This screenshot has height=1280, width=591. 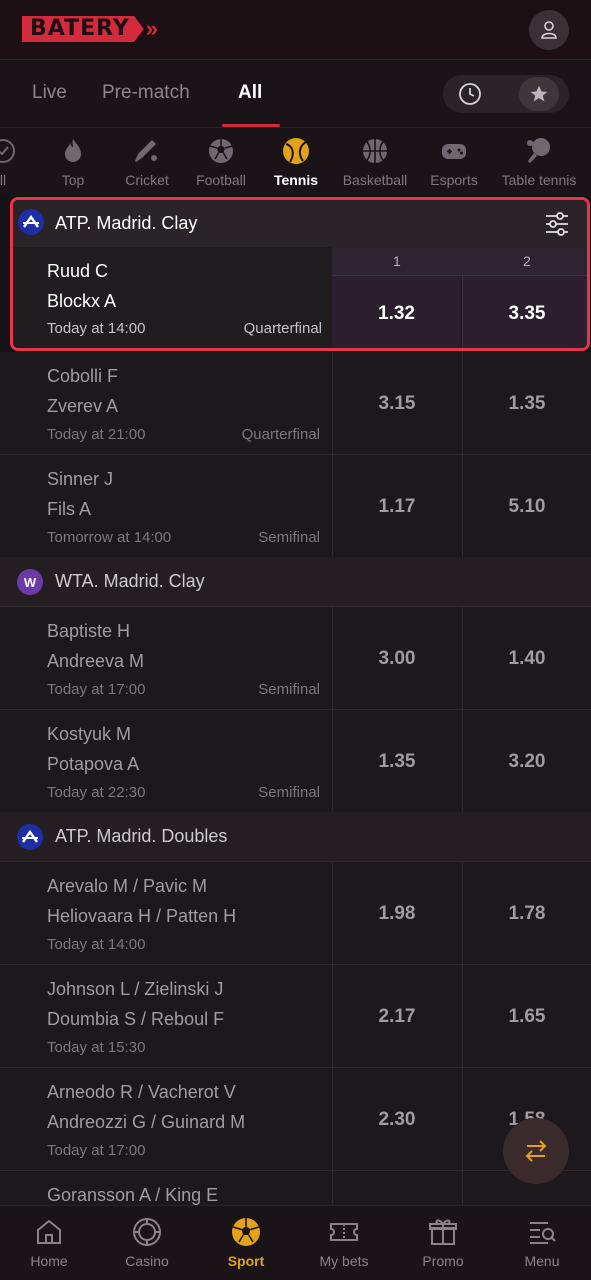 What do you see at coordinates (296, 151) in the screenshot?
I see `tennis-icon` at bounding box center [296, 151].